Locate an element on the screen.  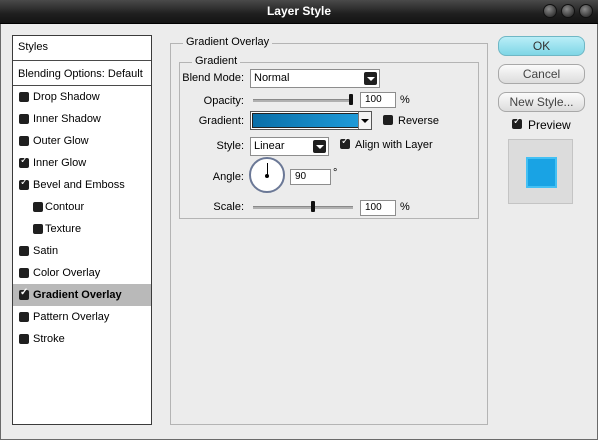
style-item-bevel-and-emboss: Bevel and Emboss is located at coordinates (82, 185).